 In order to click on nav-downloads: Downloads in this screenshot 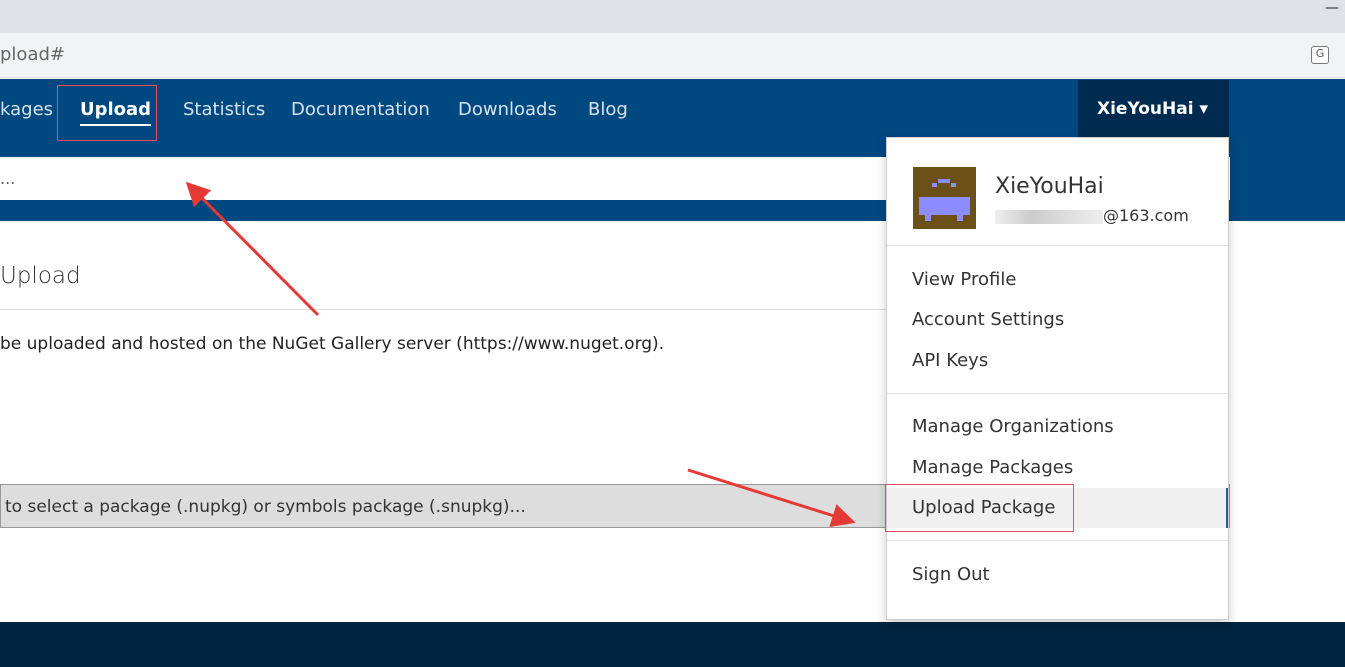, I will do `click(507, 109)`.